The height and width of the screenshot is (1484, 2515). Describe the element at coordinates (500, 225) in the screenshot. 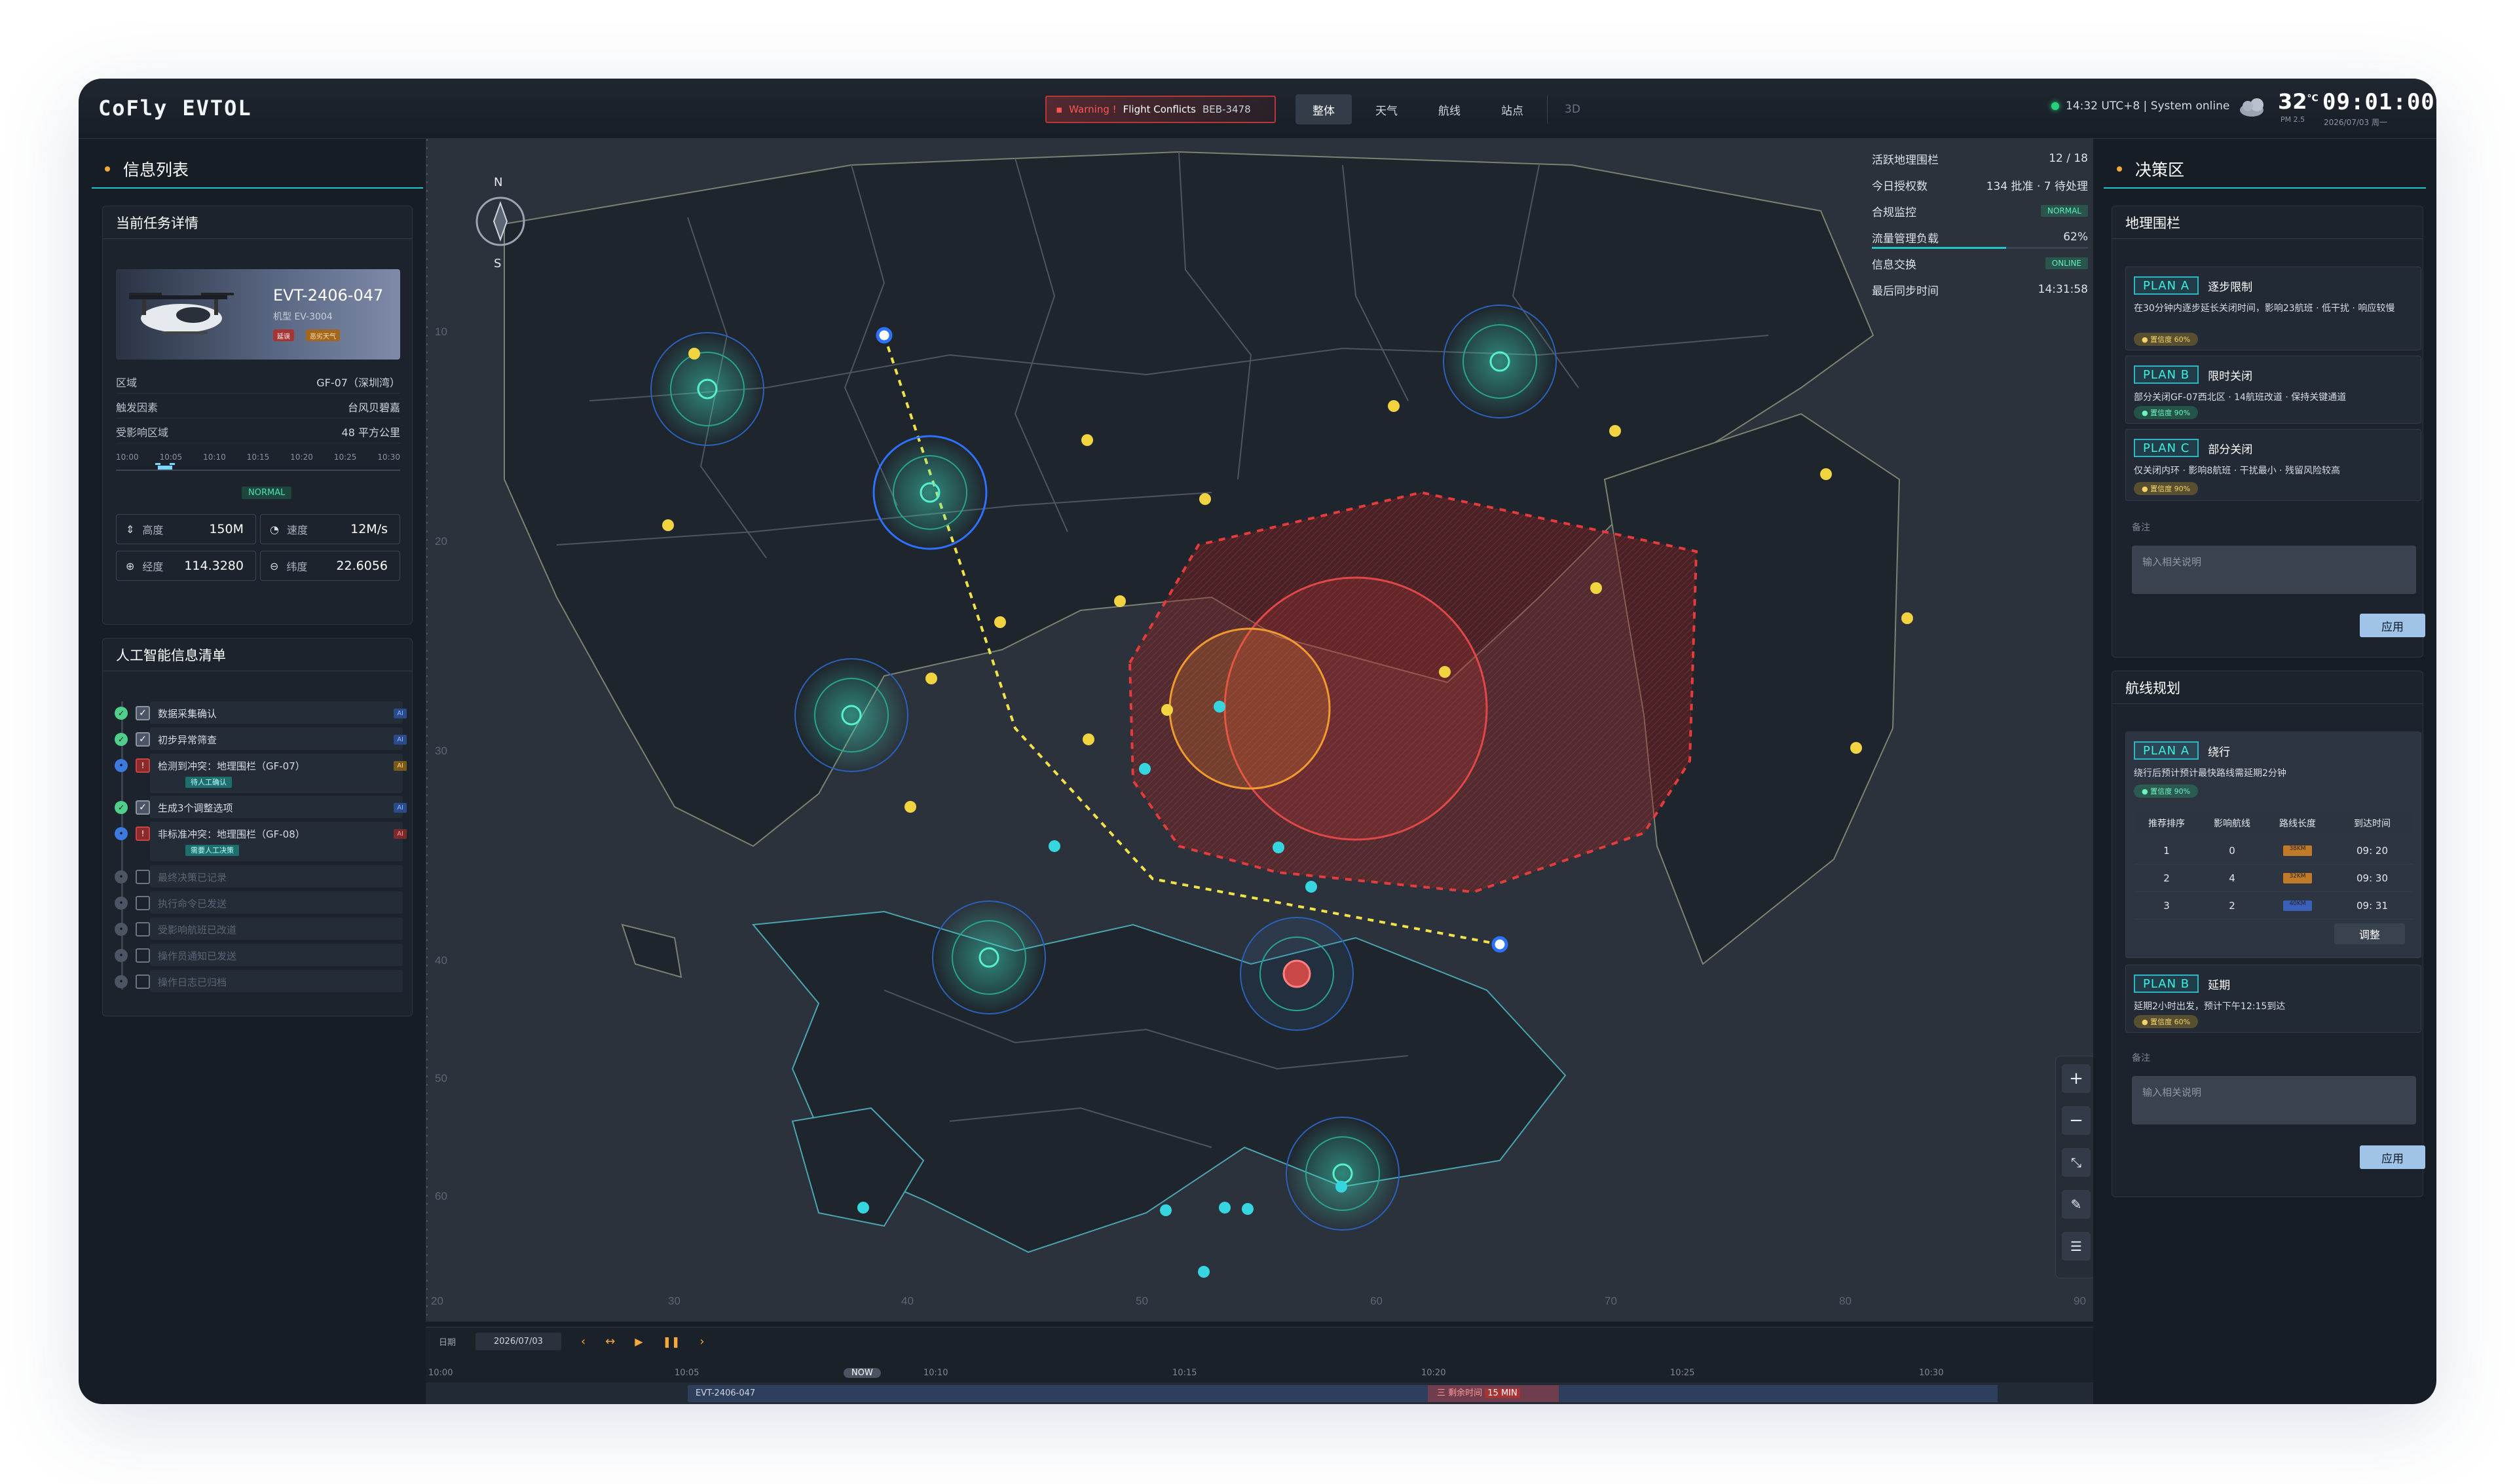

I see `compass: N S` at that location.